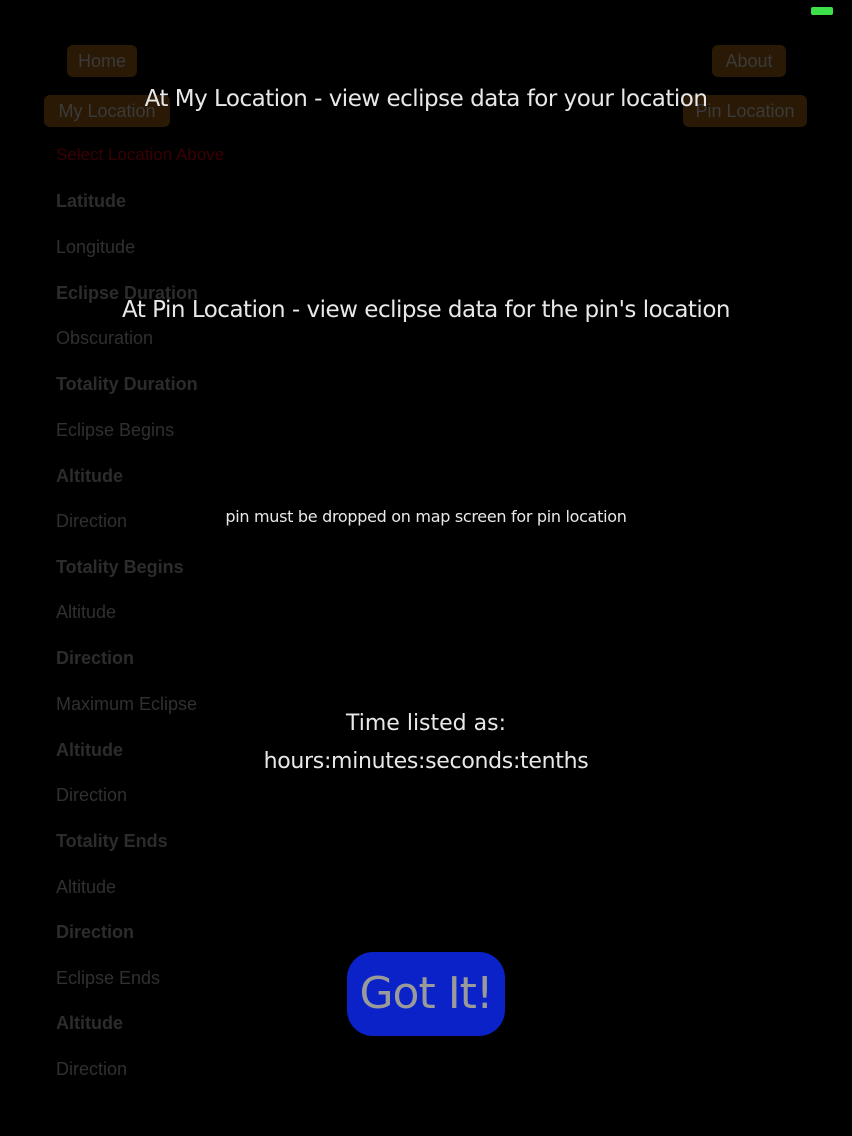 The width and height of the screenshot is (852, 1136). What do you see at coordinates (140, 154) in the screenshot?
I see `select-location-prompt: Select Location Above` at bounding box center [140, 154].